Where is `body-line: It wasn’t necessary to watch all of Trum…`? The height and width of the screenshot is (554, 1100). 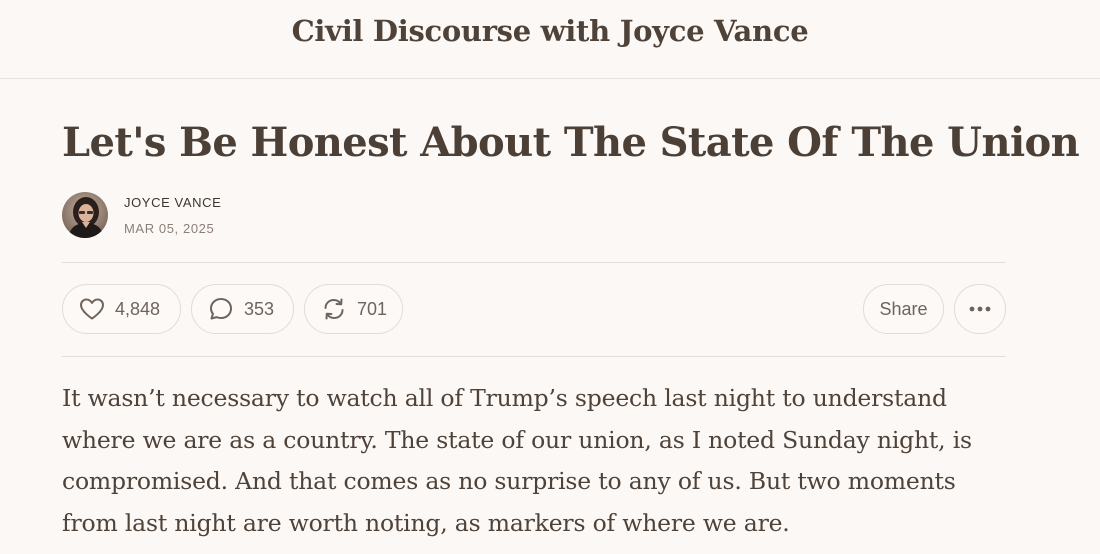 body-line: It wasn’t necessary to watch all of Trum… is located at coordinates (504, 398).